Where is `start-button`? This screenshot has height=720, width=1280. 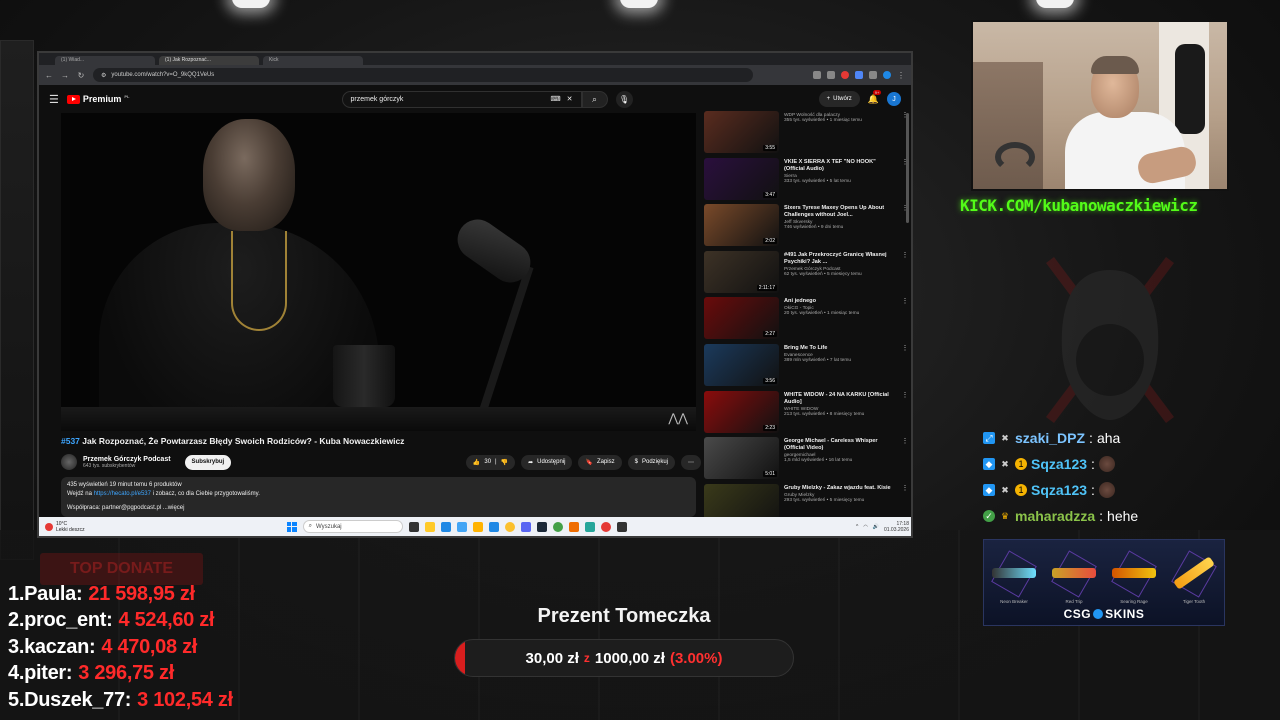
start-button is located at coordinates (291, 526).